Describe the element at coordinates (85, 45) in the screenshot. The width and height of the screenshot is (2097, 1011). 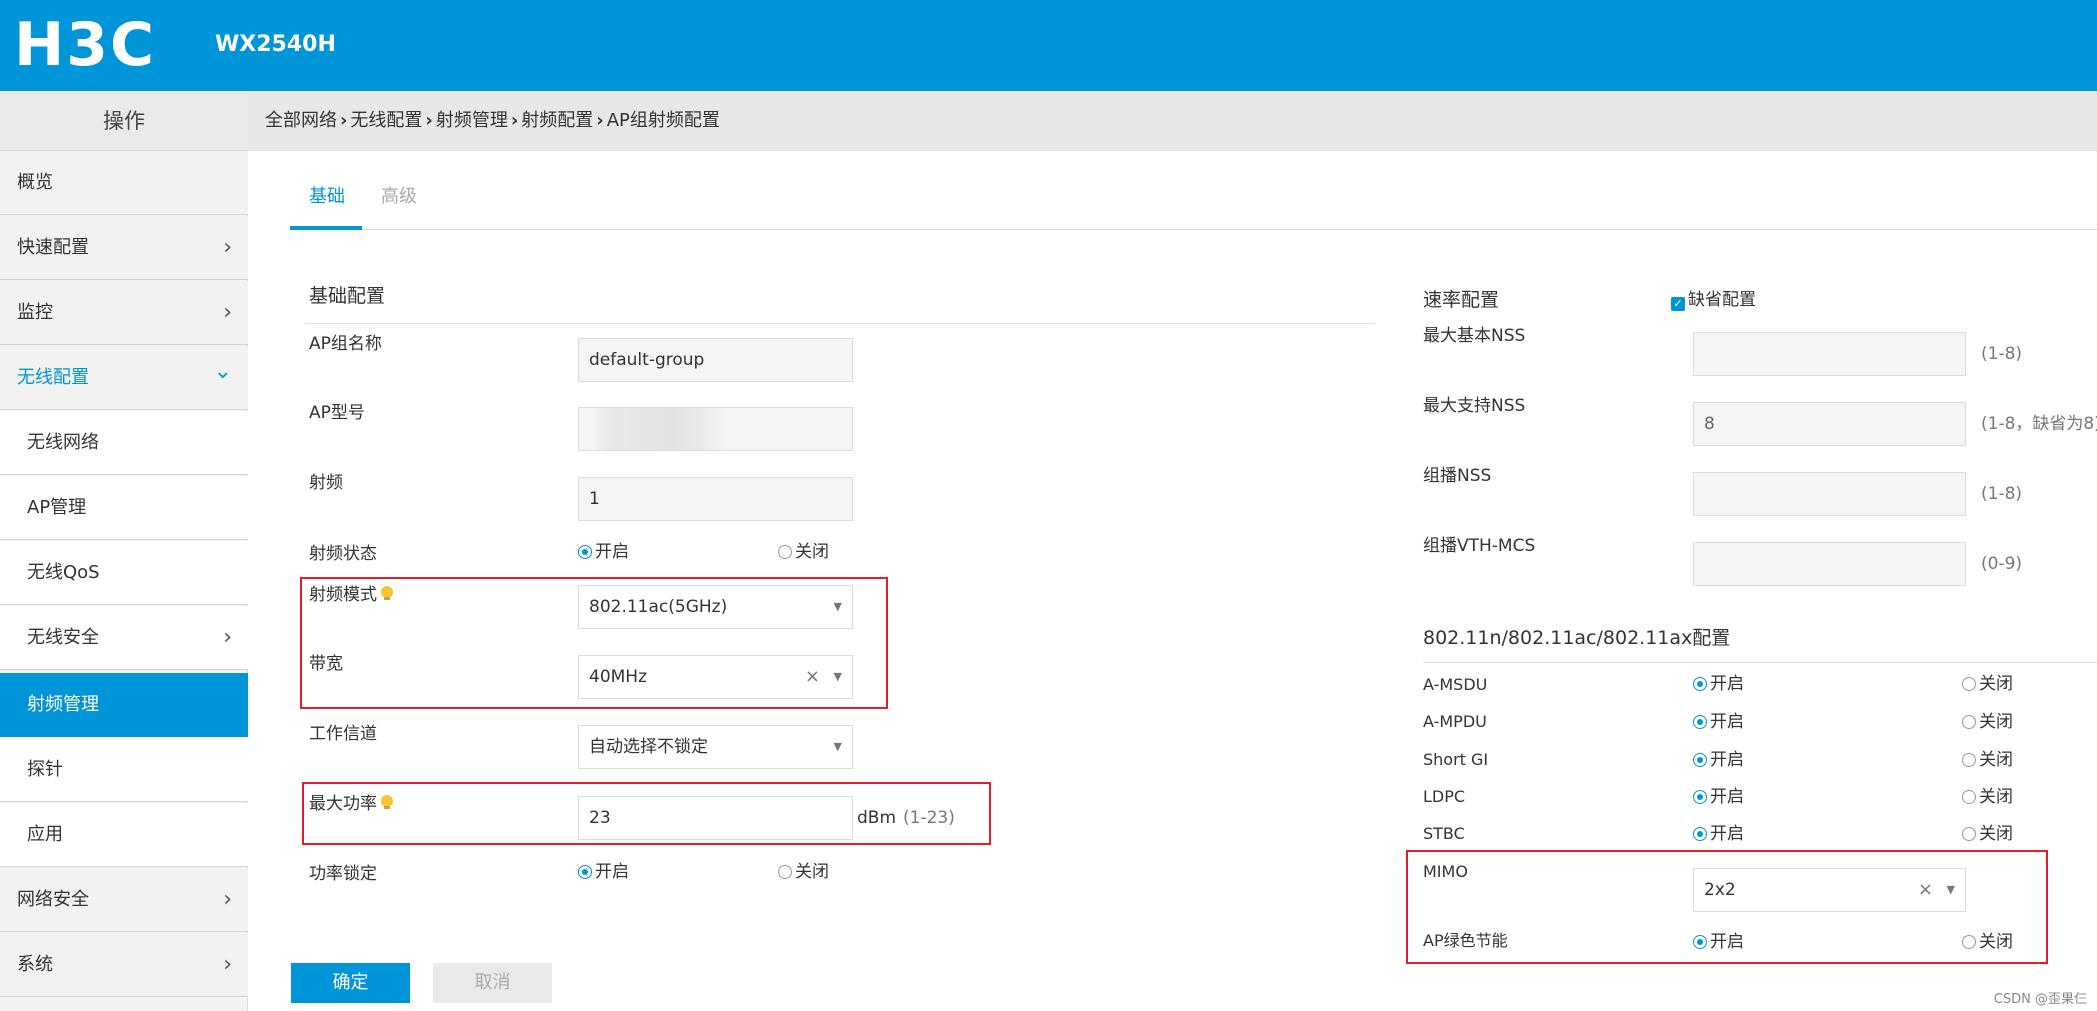
I see `h3c-logo: H3C` at that location.